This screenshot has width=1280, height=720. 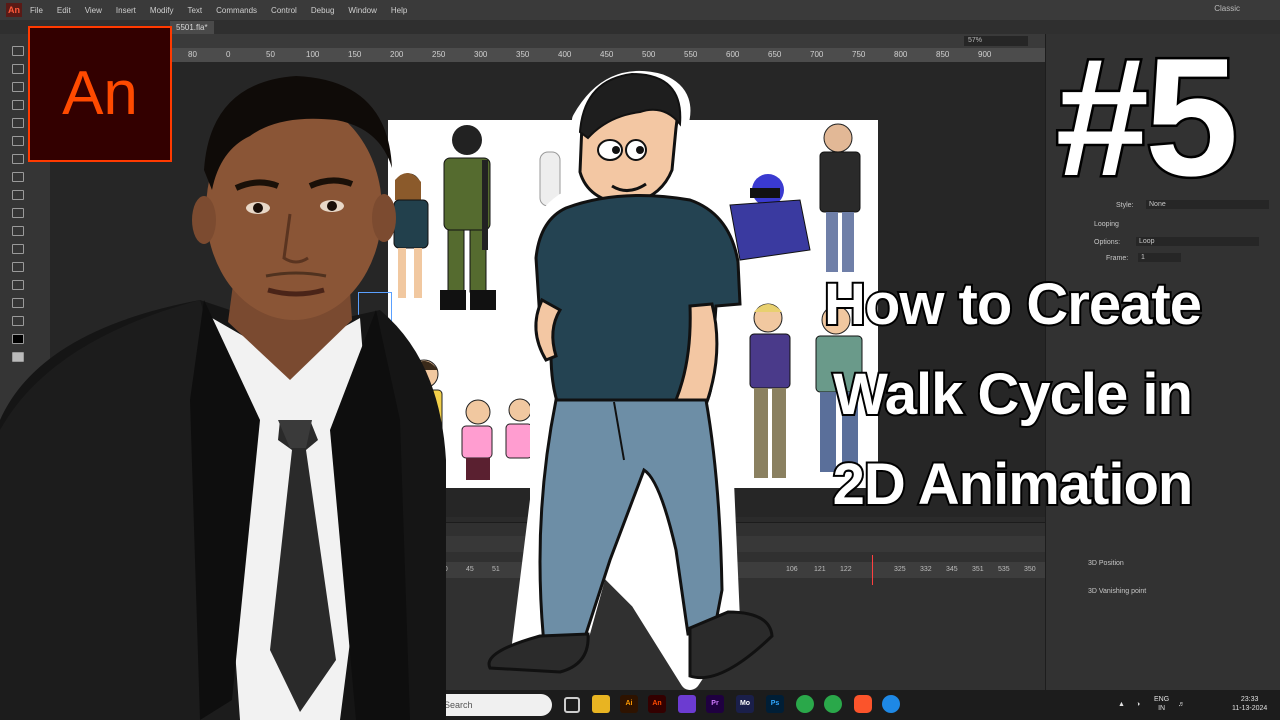 I want to click on thumbnail-title: How to Create Walk Cycle in 2D Animation, so click(x=1012, y=395).